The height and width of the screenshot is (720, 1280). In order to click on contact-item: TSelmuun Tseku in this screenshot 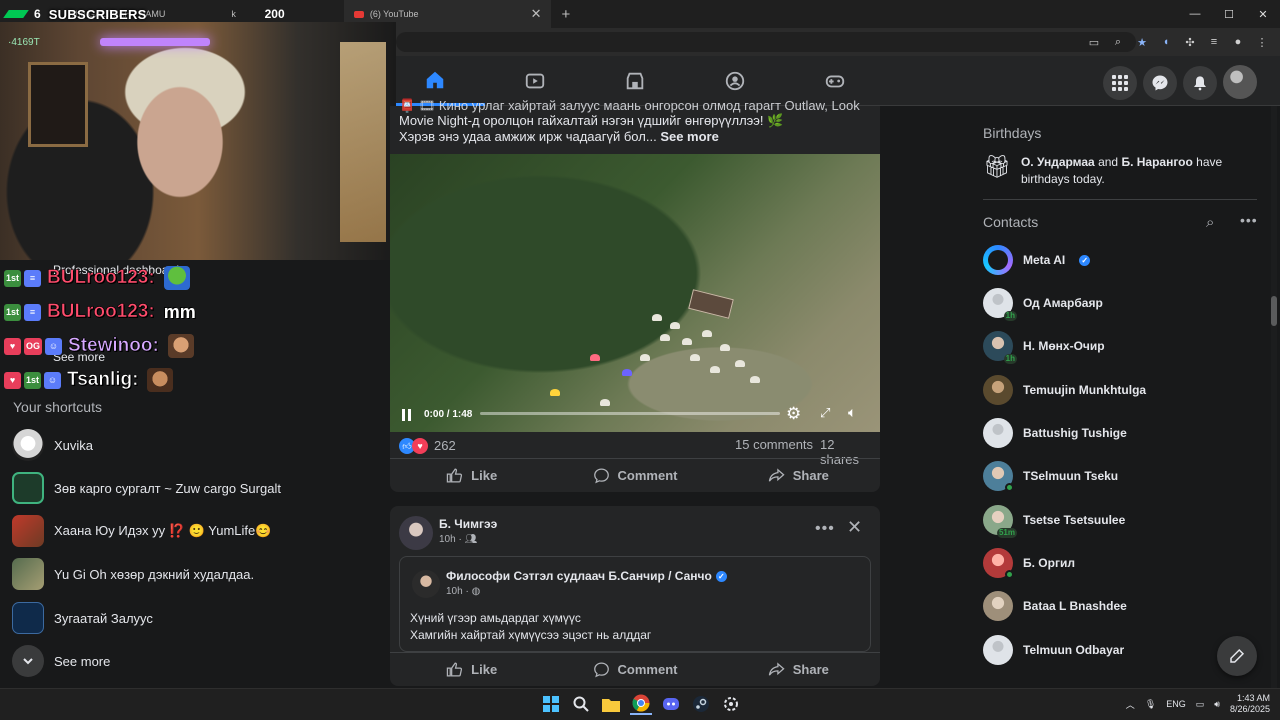, I will do `click(1050, 476)`.